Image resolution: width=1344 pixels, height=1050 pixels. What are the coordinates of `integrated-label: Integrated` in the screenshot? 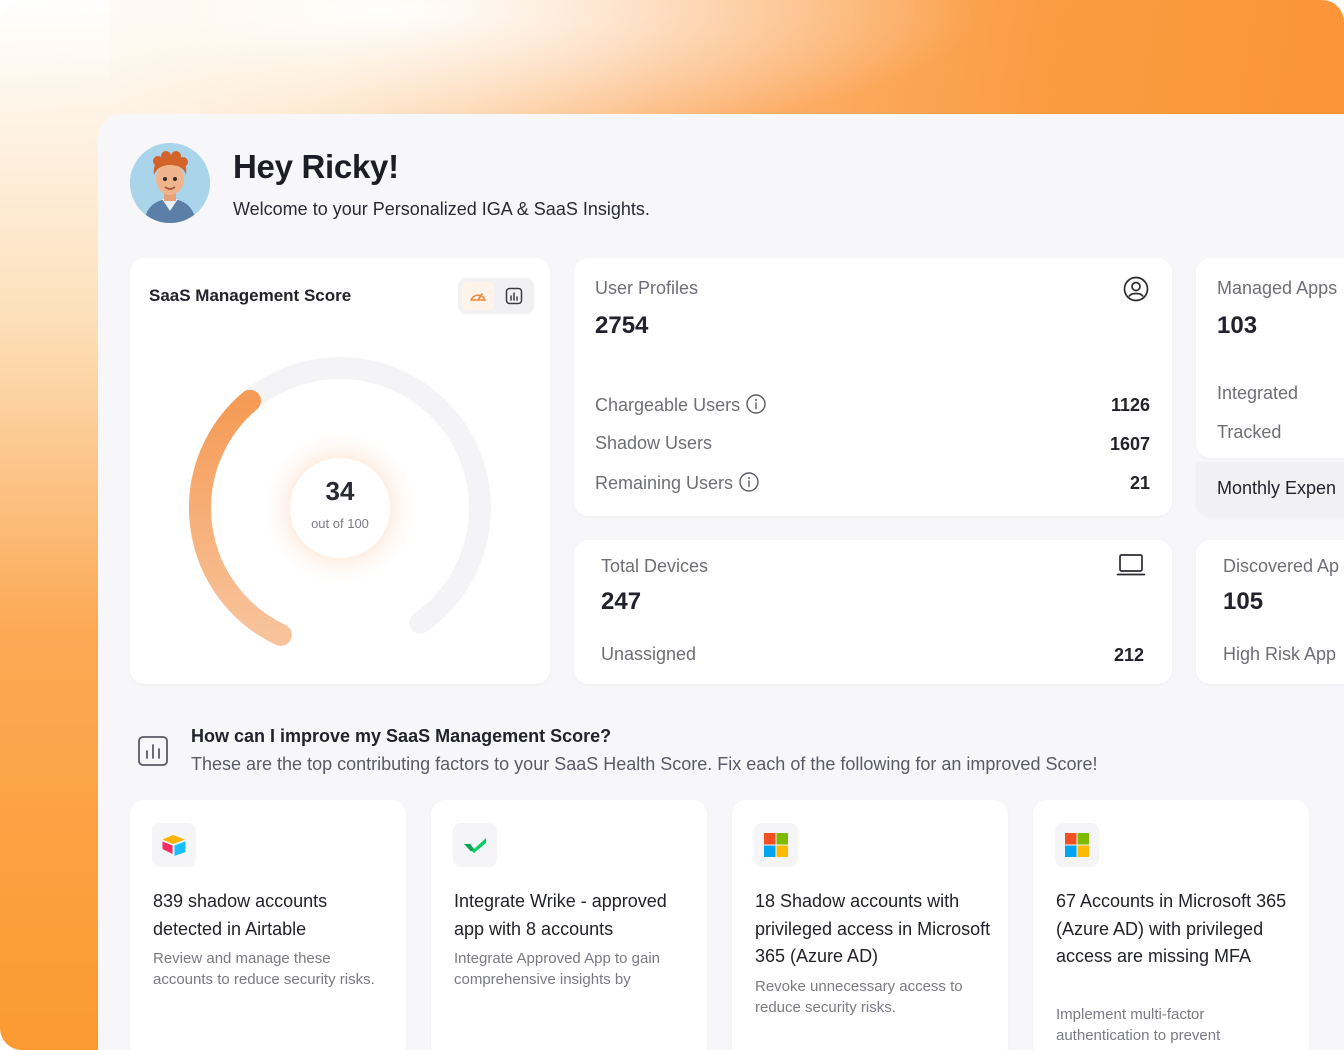 It's located at (1258, 393).